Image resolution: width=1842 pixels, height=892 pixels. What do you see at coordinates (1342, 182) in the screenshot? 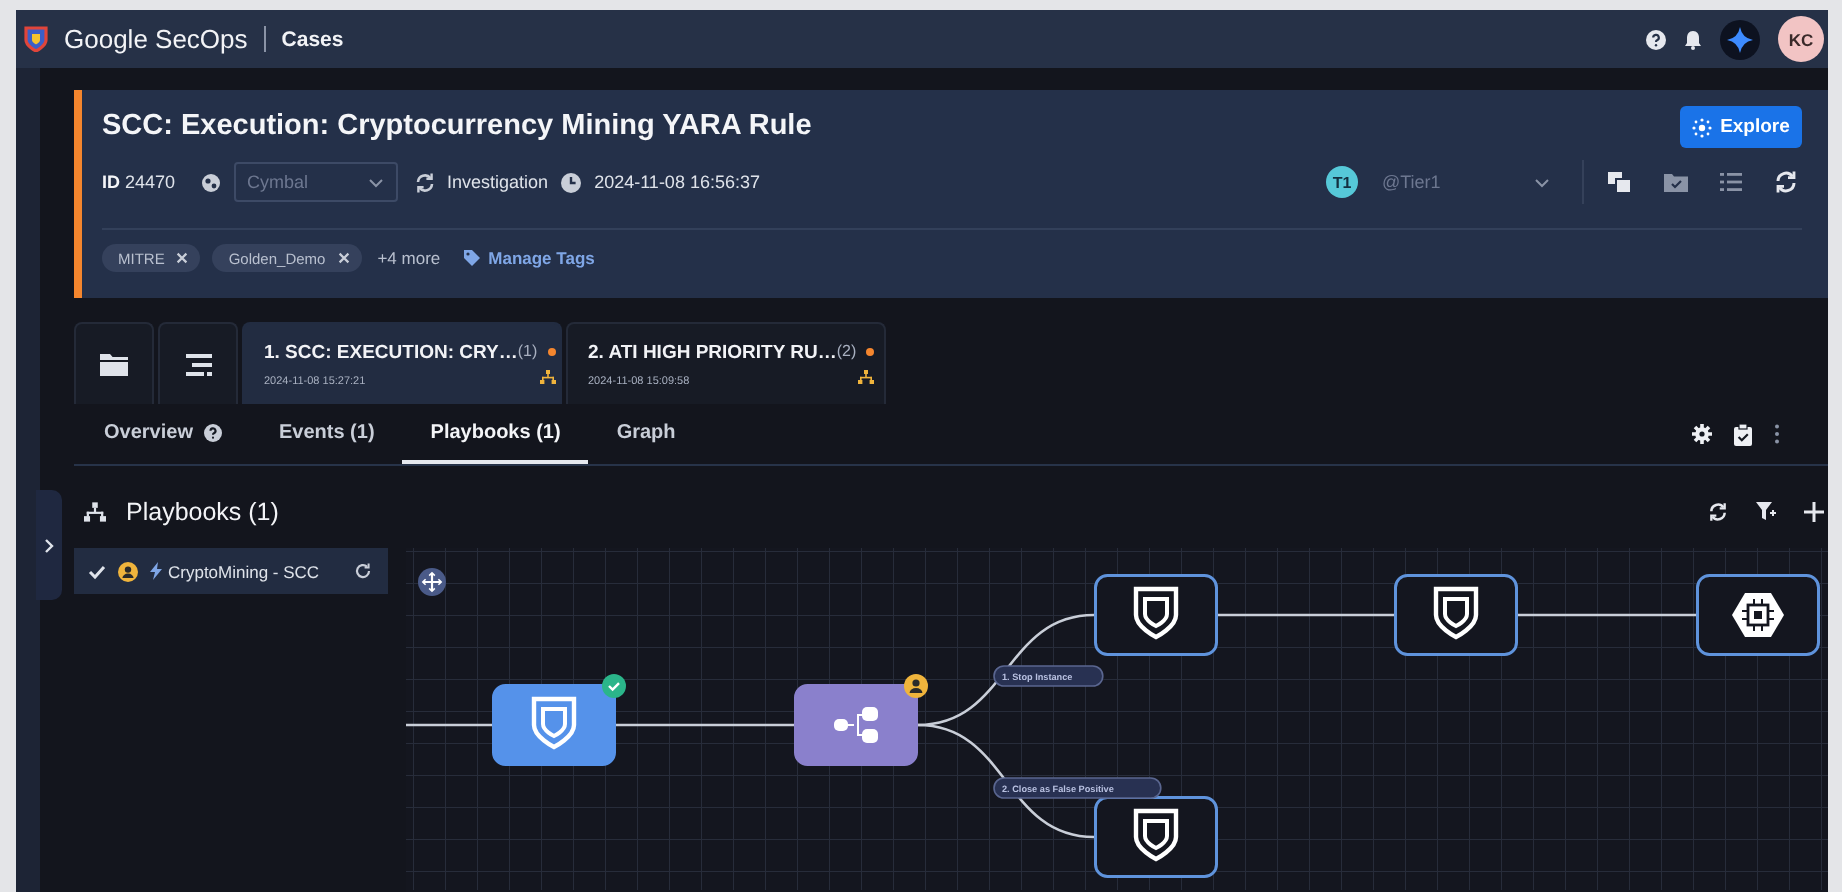
I see `assignee-badge: T1` at bounding box center [1342, 182].